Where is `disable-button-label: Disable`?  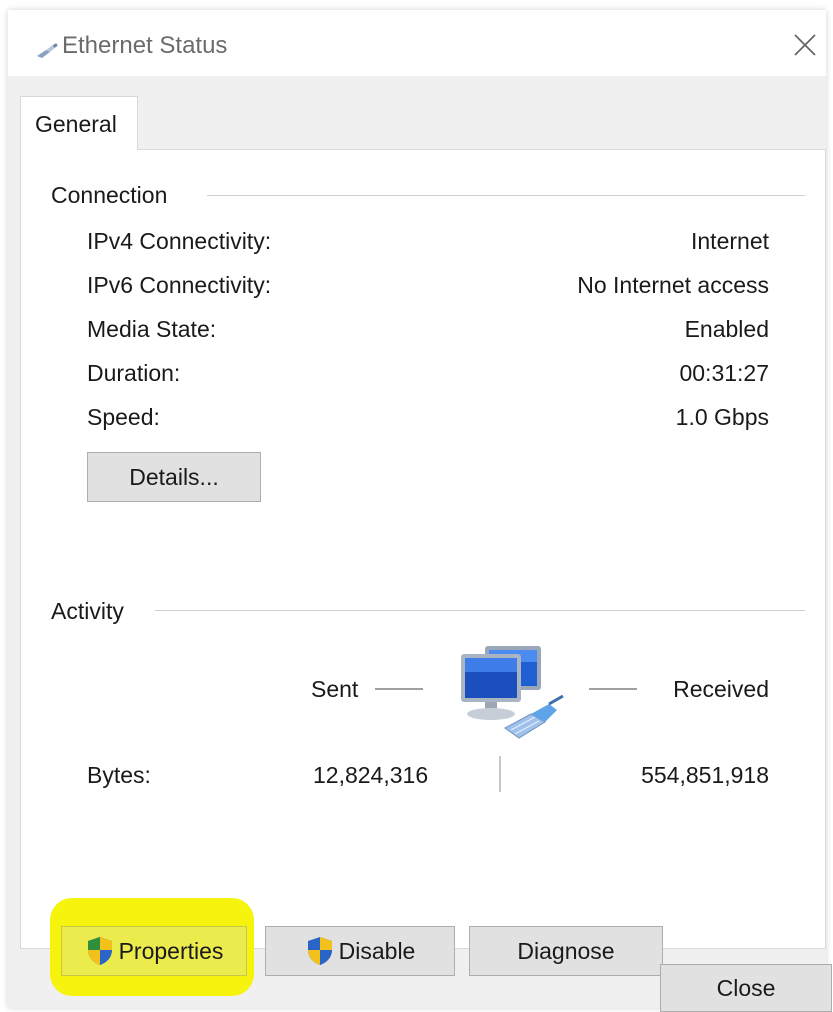
disable-button-label: Disable is located at coordinates (377, 950).